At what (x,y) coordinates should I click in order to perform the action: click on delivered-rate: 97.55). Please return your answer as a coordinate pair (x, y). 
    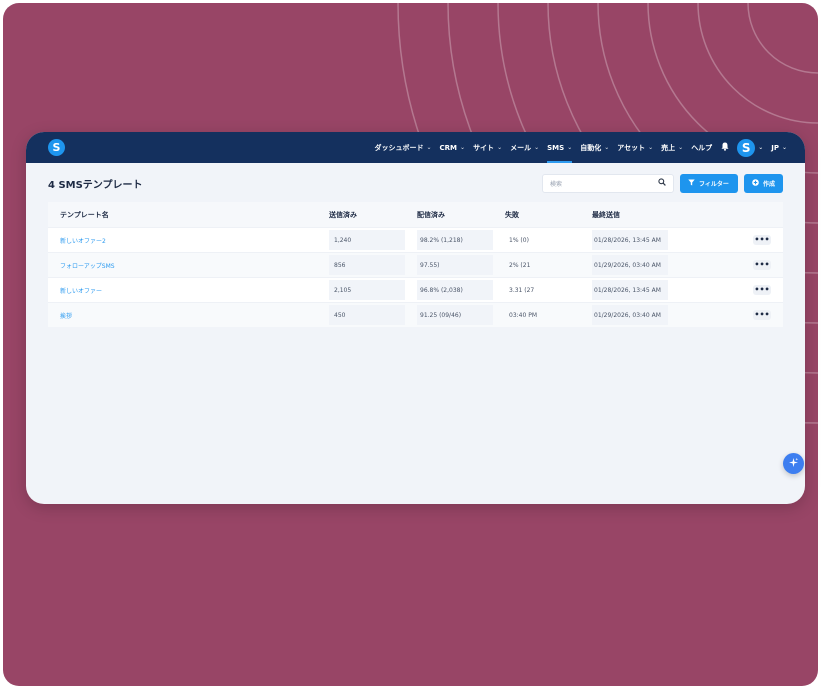
    Looking at the image, I should click on (430, 265).